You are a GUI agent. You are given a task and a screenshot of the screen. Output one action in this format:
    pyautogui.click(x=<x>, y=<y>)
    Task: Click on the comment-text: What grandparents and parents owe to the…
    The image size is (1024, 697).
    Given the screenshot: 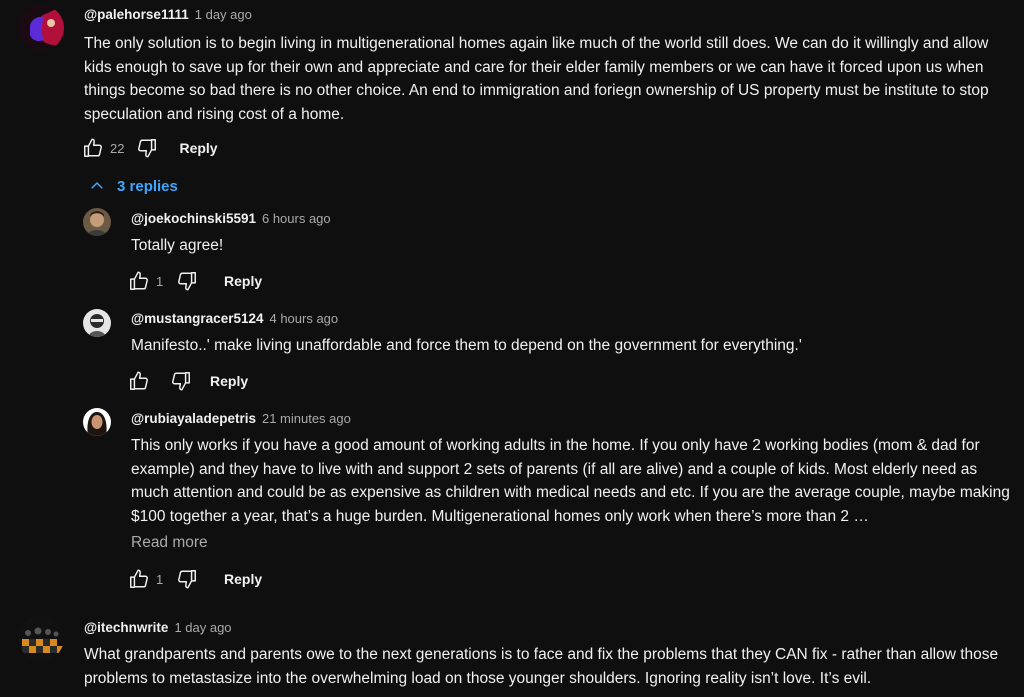 What is the action you would take?
    pyautogui.click(x=541, y=666)
    